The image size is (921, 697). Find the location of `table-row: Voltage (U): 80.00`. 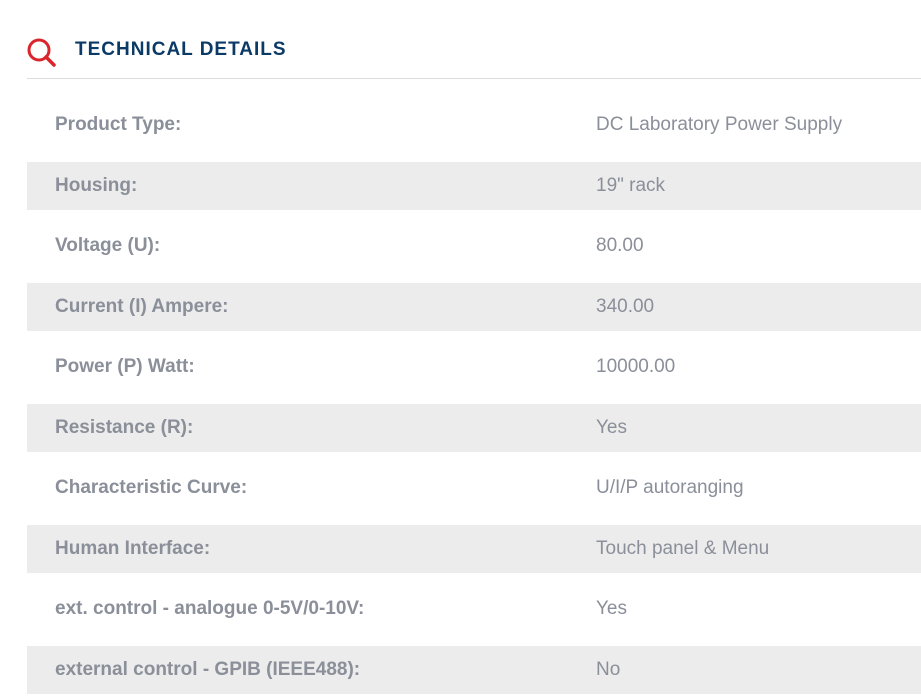

table-row: Voltage (U): 80.00 is located at coordinates (474, 246).